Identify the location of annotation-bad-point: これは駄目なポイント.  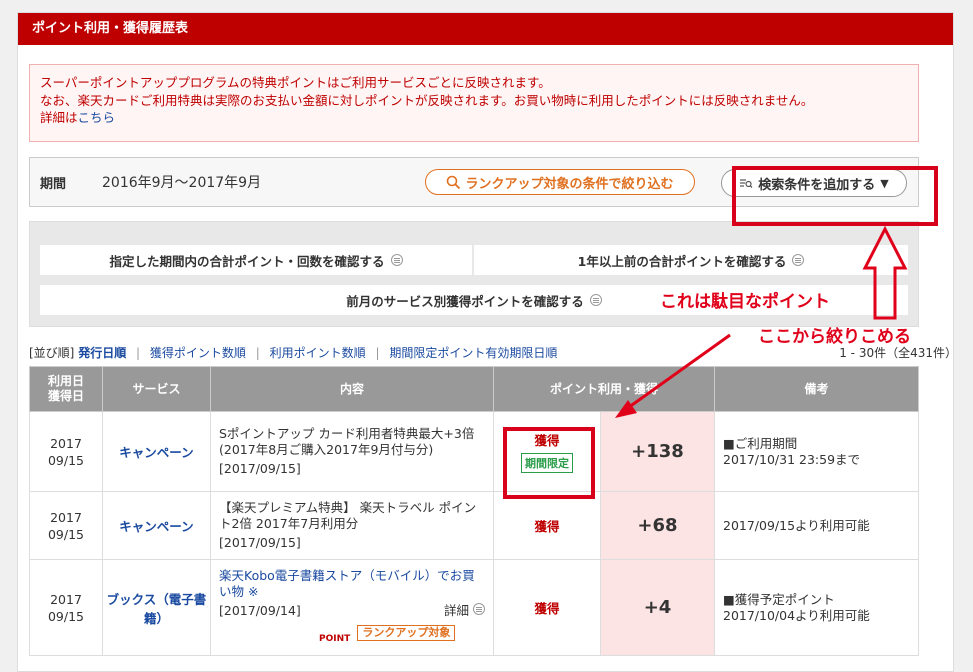
(745, 302).